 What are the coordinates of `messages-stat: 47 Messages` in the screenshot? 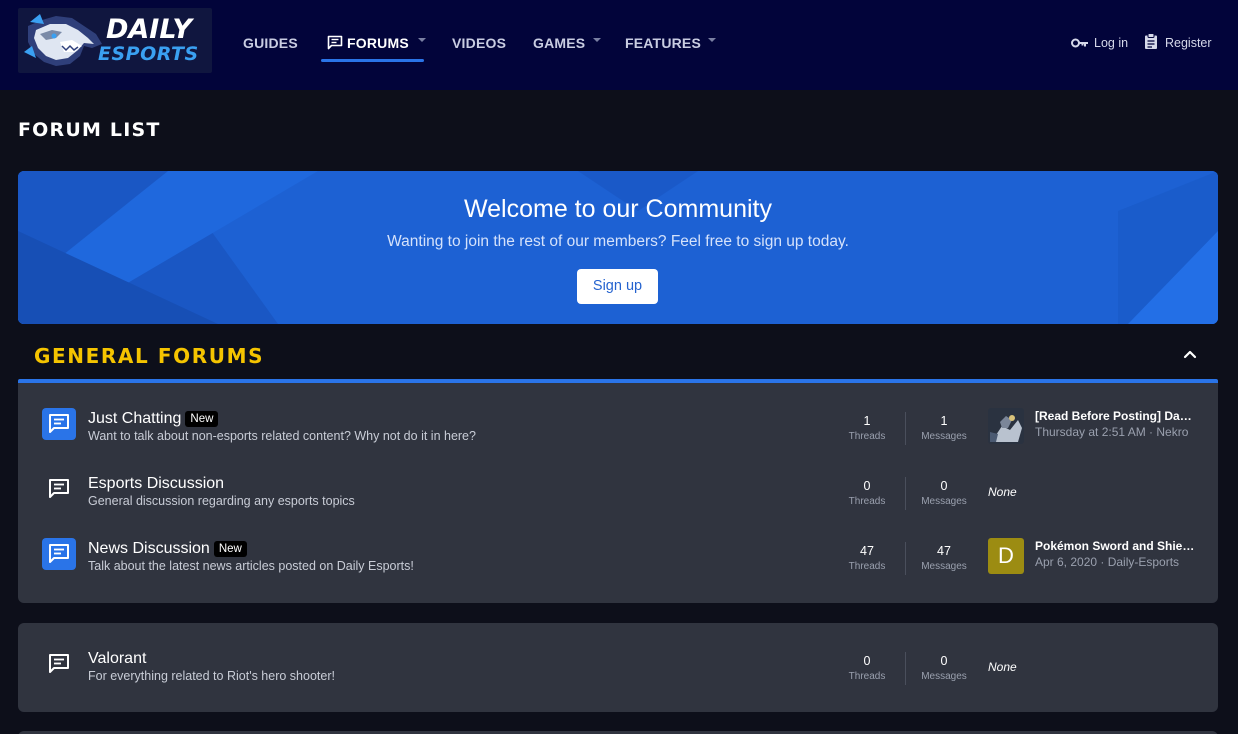 It's located at (944, 558).